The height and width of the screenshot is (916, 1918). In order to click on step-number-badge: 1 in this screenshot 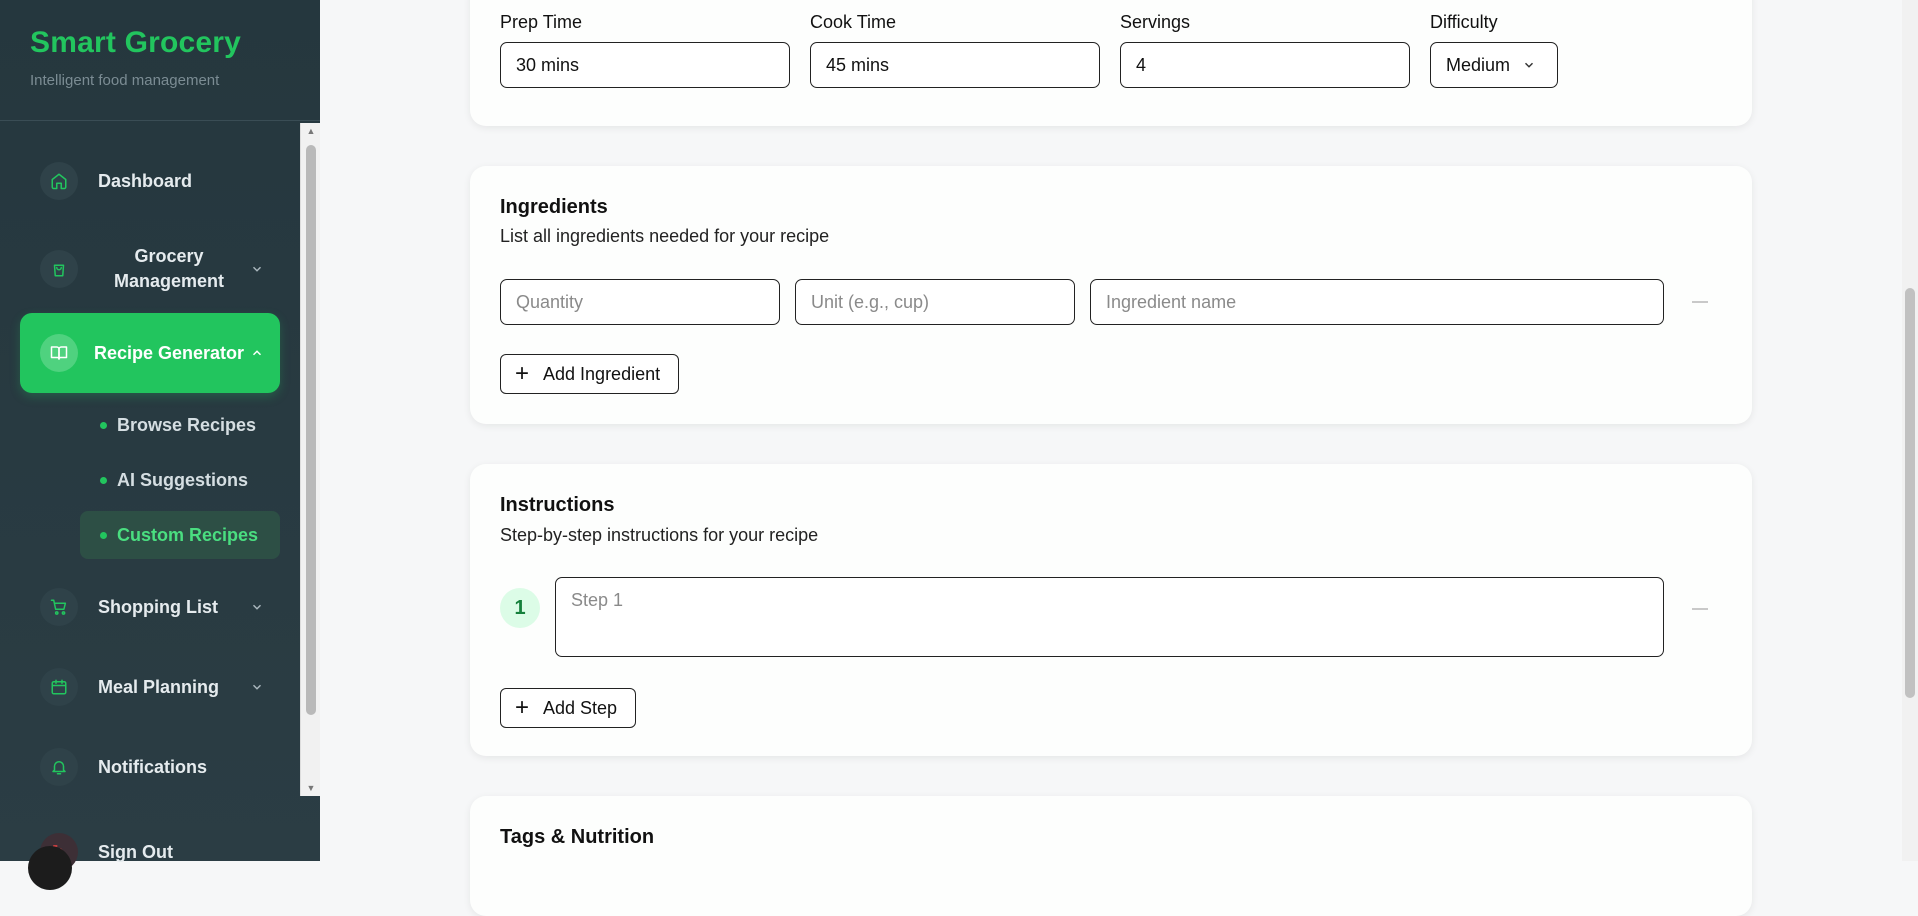, I will do `click(520, 608)`.